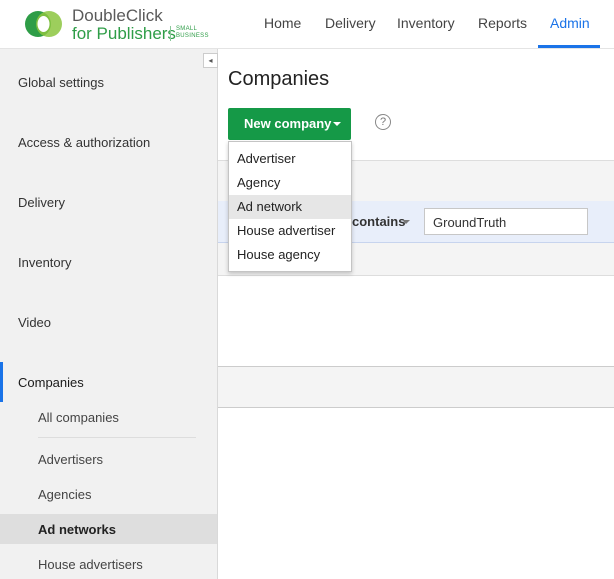 The height and width of the screenshot is (579, 614). I want to click on sidebar-subitem-agencies: Agencies, so click(64, 494).